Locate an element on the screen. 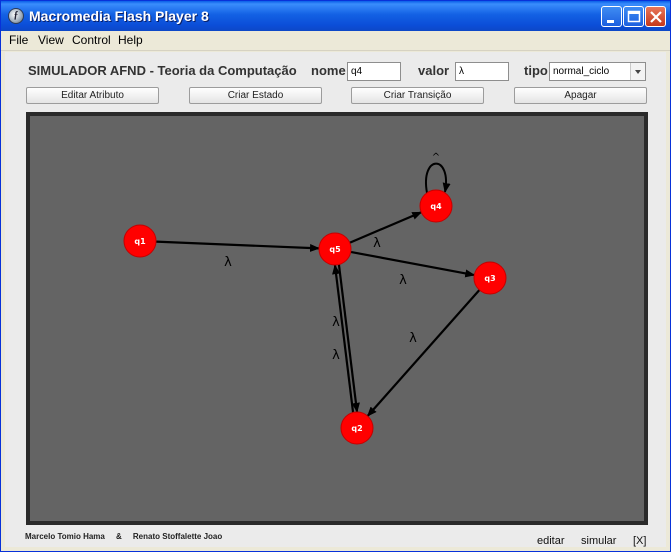 The height and width of the screenshot is (552, 671). nome-label: nome is located at coordinates (328, 70).